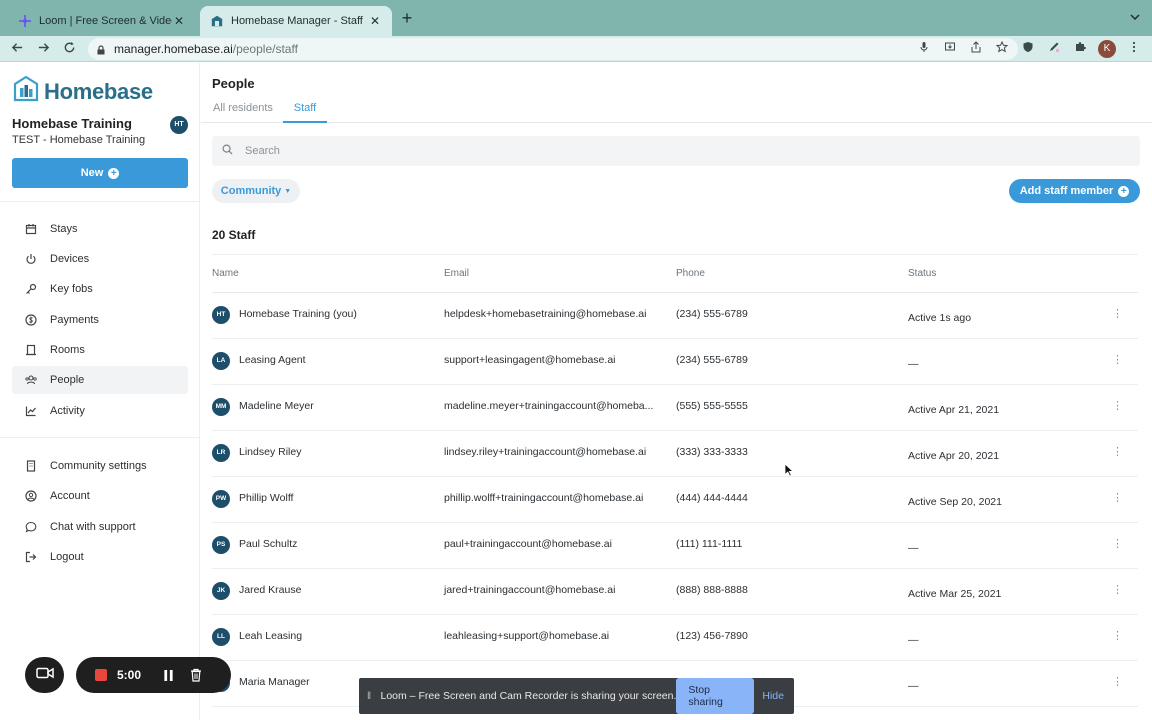 This screenshot has height=720, width=1152. I want to click on shield-extension-icon, so click(1028, 49).